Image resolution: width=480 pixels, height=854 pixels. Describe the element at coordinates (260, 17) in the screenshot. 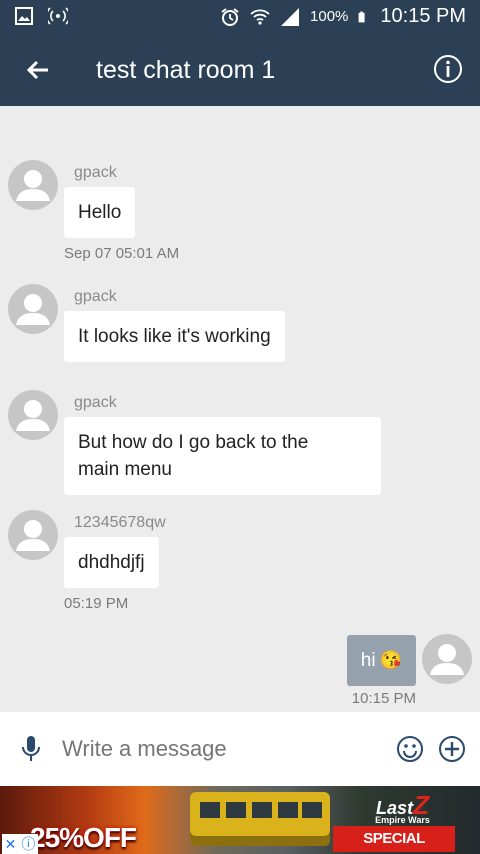

I see `wifi-icon` at that location.